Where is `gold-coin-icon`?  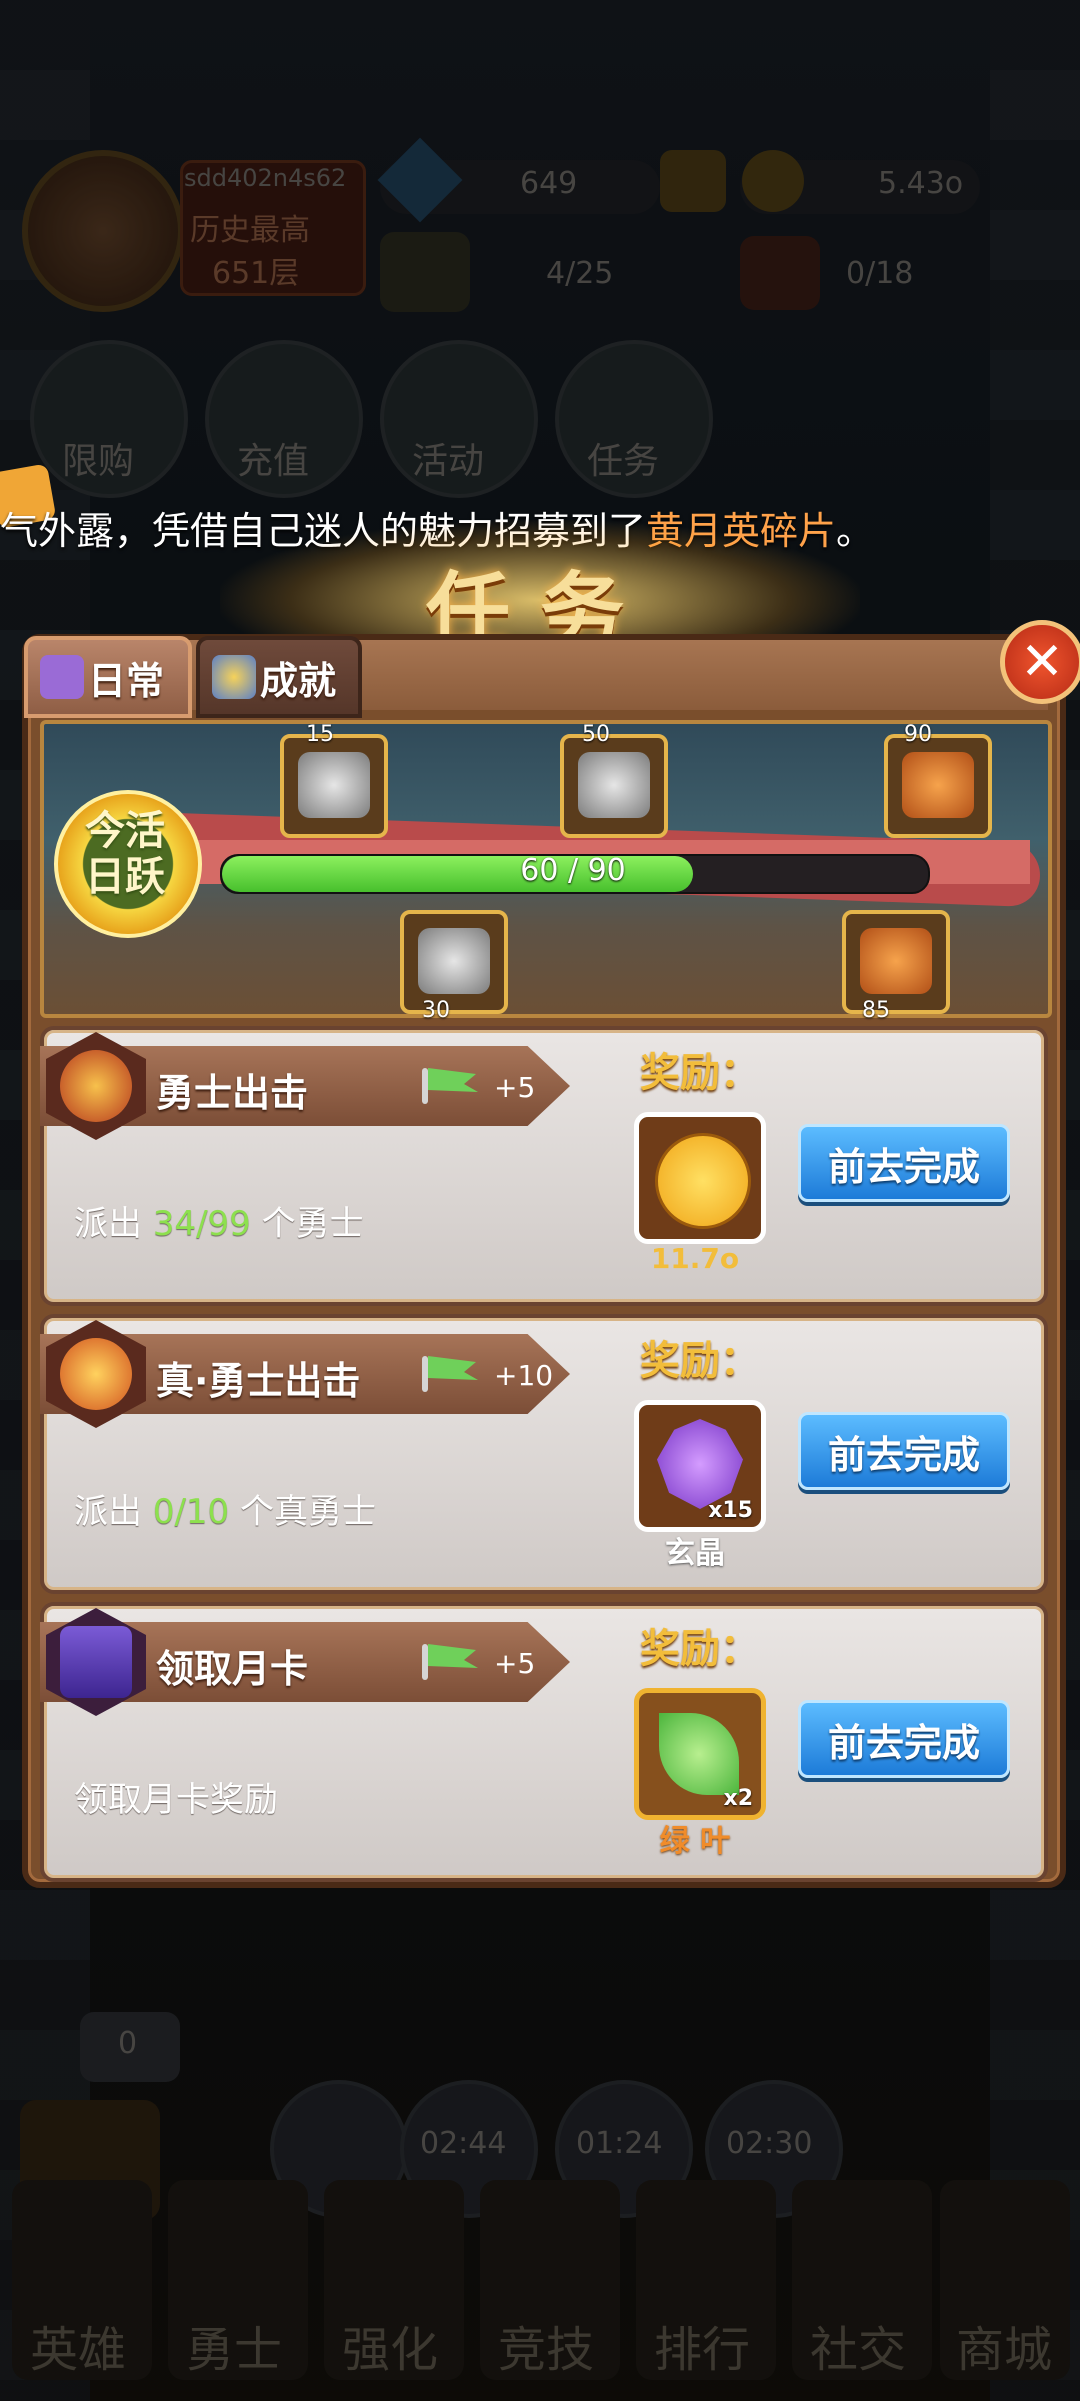
gold-coin-icon is located at coordinates (703, 1181).